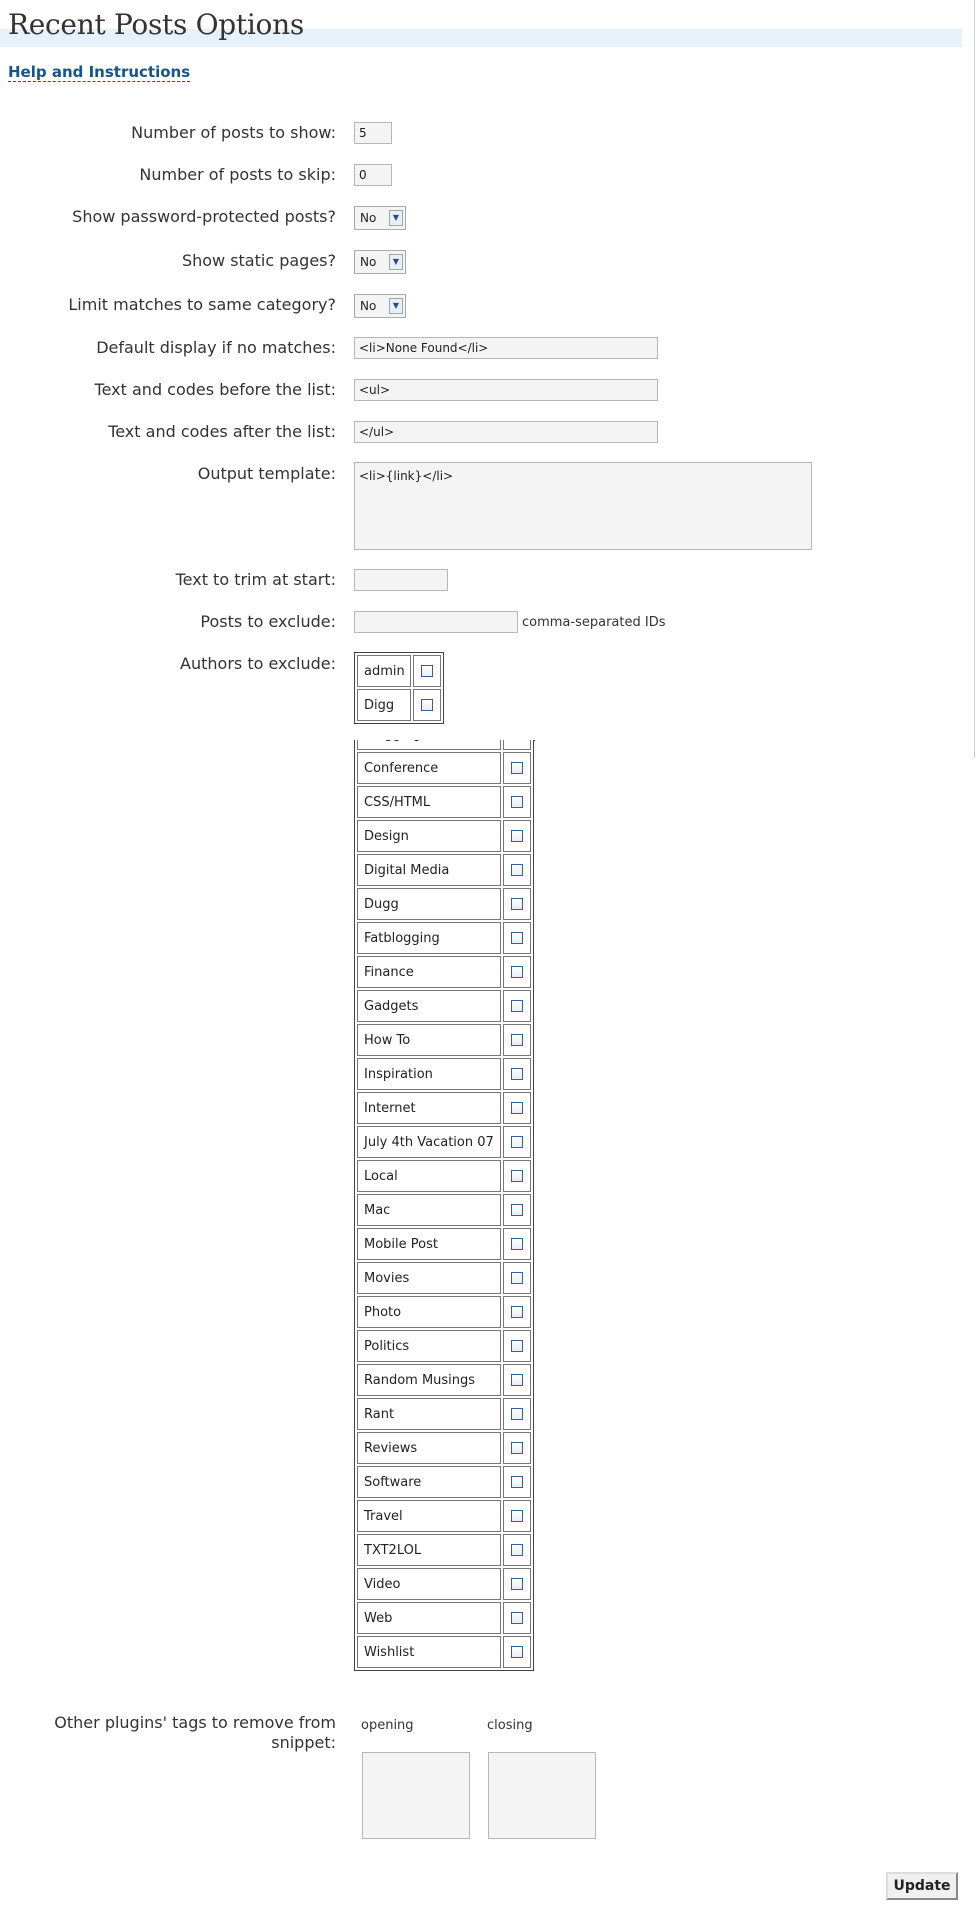  What do you see at coordinates (583, 506) in the screenshot?
I see `output-template-textarea: <li>{link}</li>` at bounding box center [583, 506].